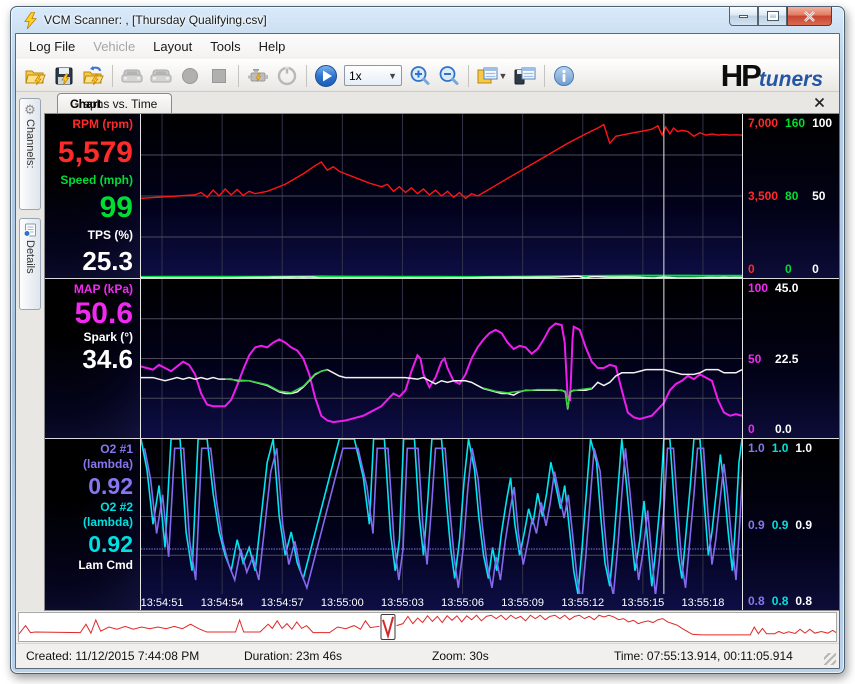 The width and height of the screenshot is (855, 684). What do you see at coordinates (462, 603) in the screenshot?
I see `time-tick-label: 13:55:06` at bounding box center [462, 603].